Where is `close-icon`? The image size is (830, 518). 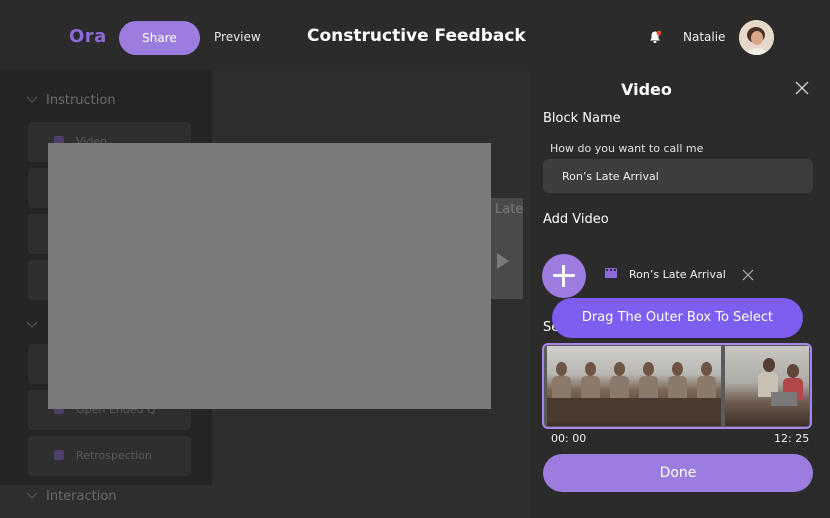
close-icon is located at coordinates (802, 88).